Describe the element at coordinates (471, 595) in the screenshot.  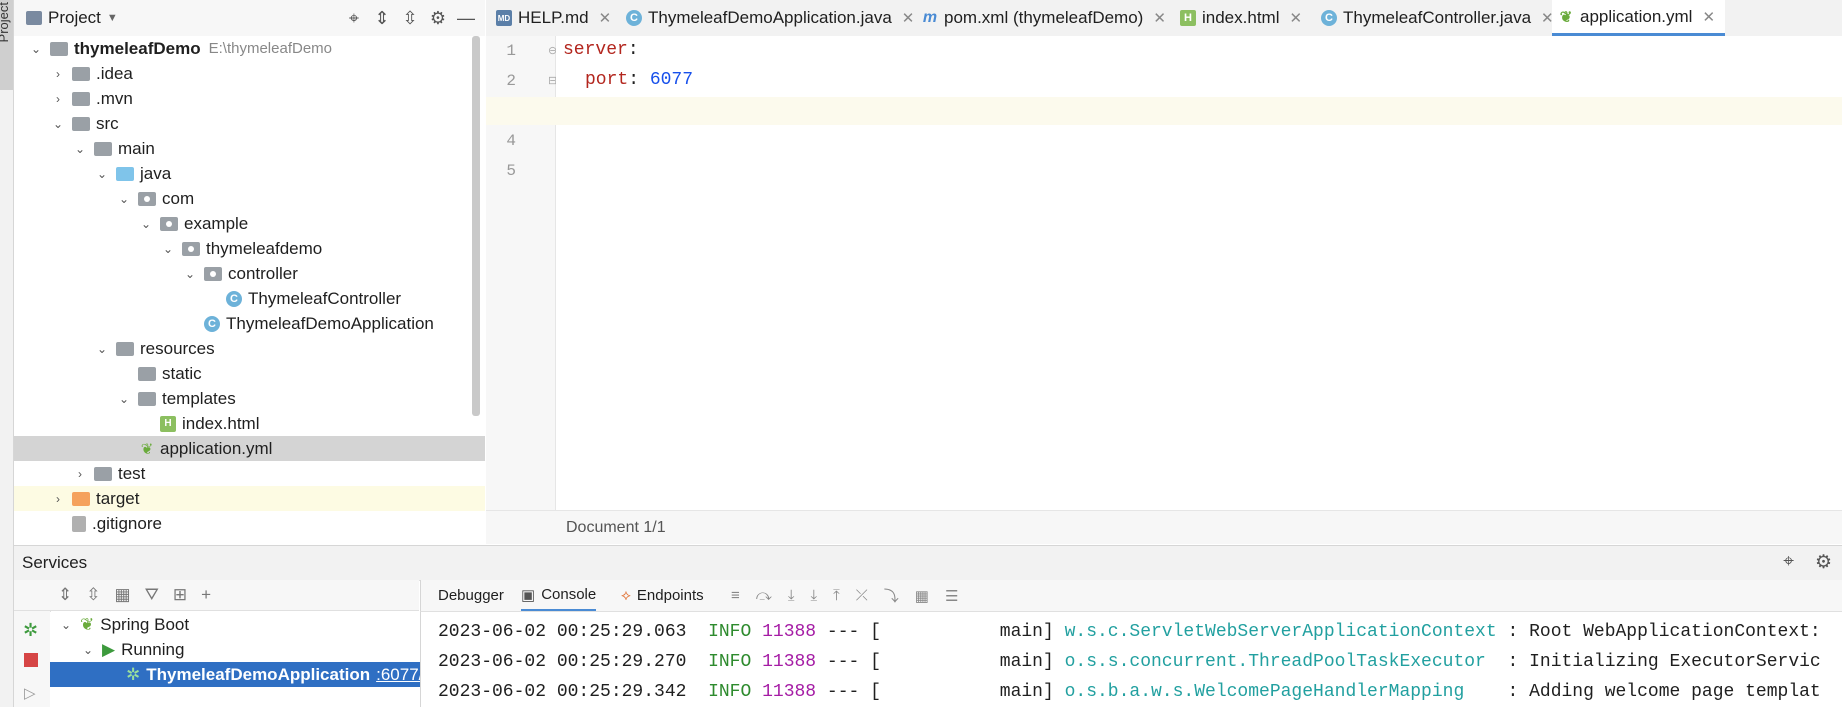
I see `tab-debugger: Debugger` at that location.